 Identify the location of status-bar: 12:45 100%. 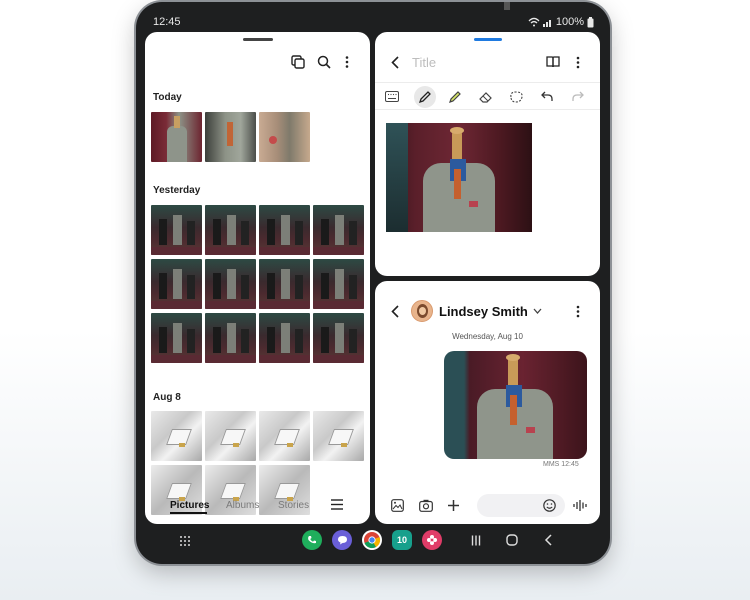
(373, 22).